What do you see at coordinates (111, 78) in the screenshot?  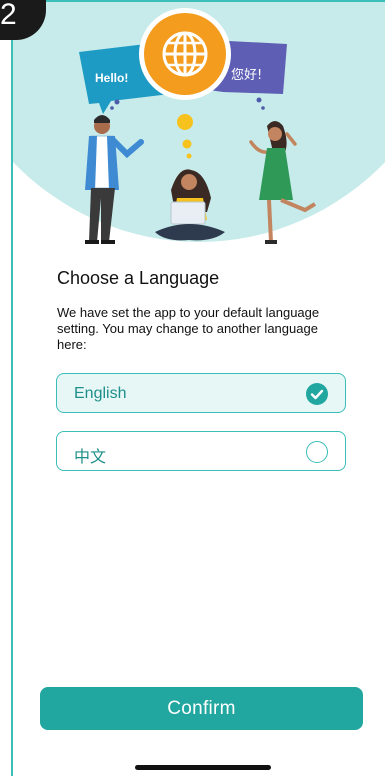 I see `bubble-left-text: Hello!` at bounding box center [111, 78].